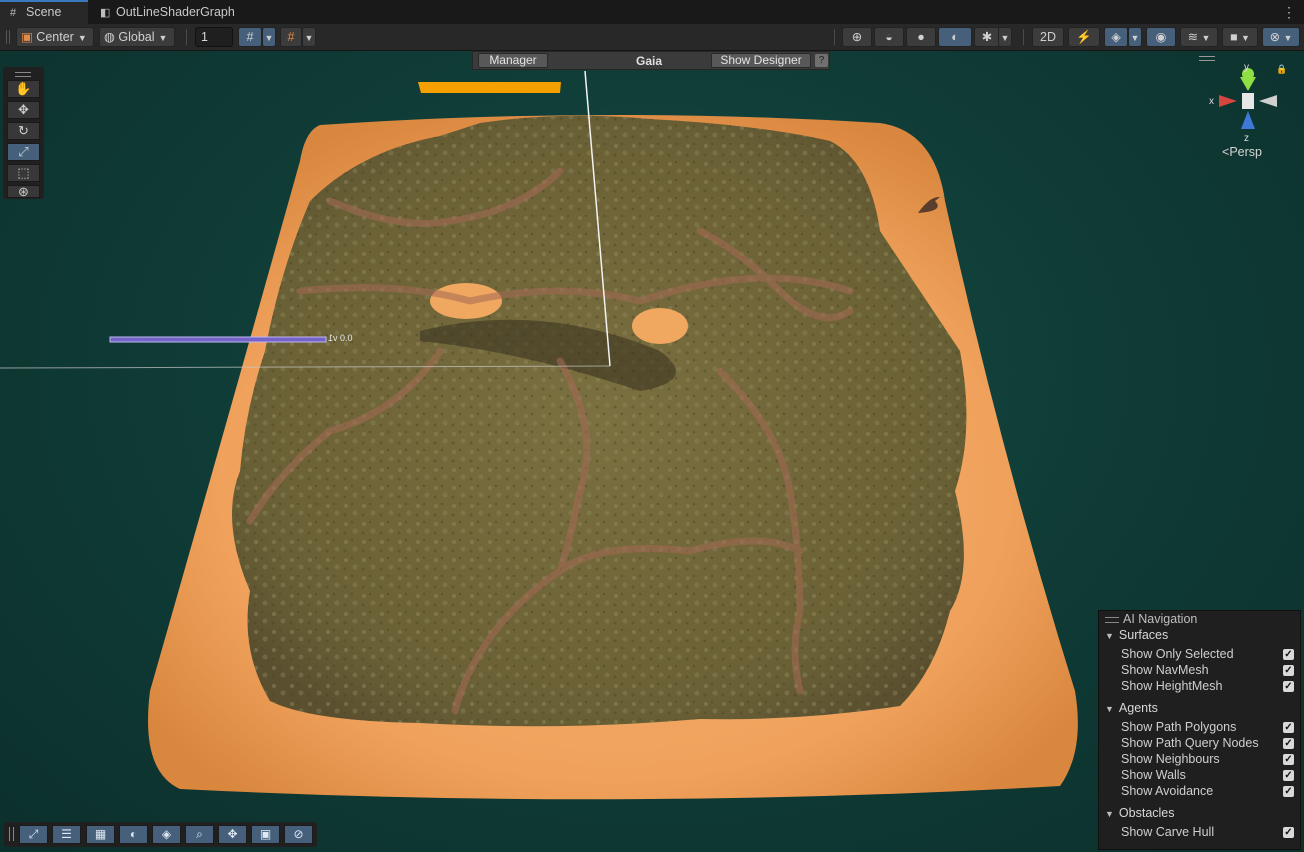  Describe the element at coordinates (489, 87) in the screenshot. I see `progress-bar` at that location.